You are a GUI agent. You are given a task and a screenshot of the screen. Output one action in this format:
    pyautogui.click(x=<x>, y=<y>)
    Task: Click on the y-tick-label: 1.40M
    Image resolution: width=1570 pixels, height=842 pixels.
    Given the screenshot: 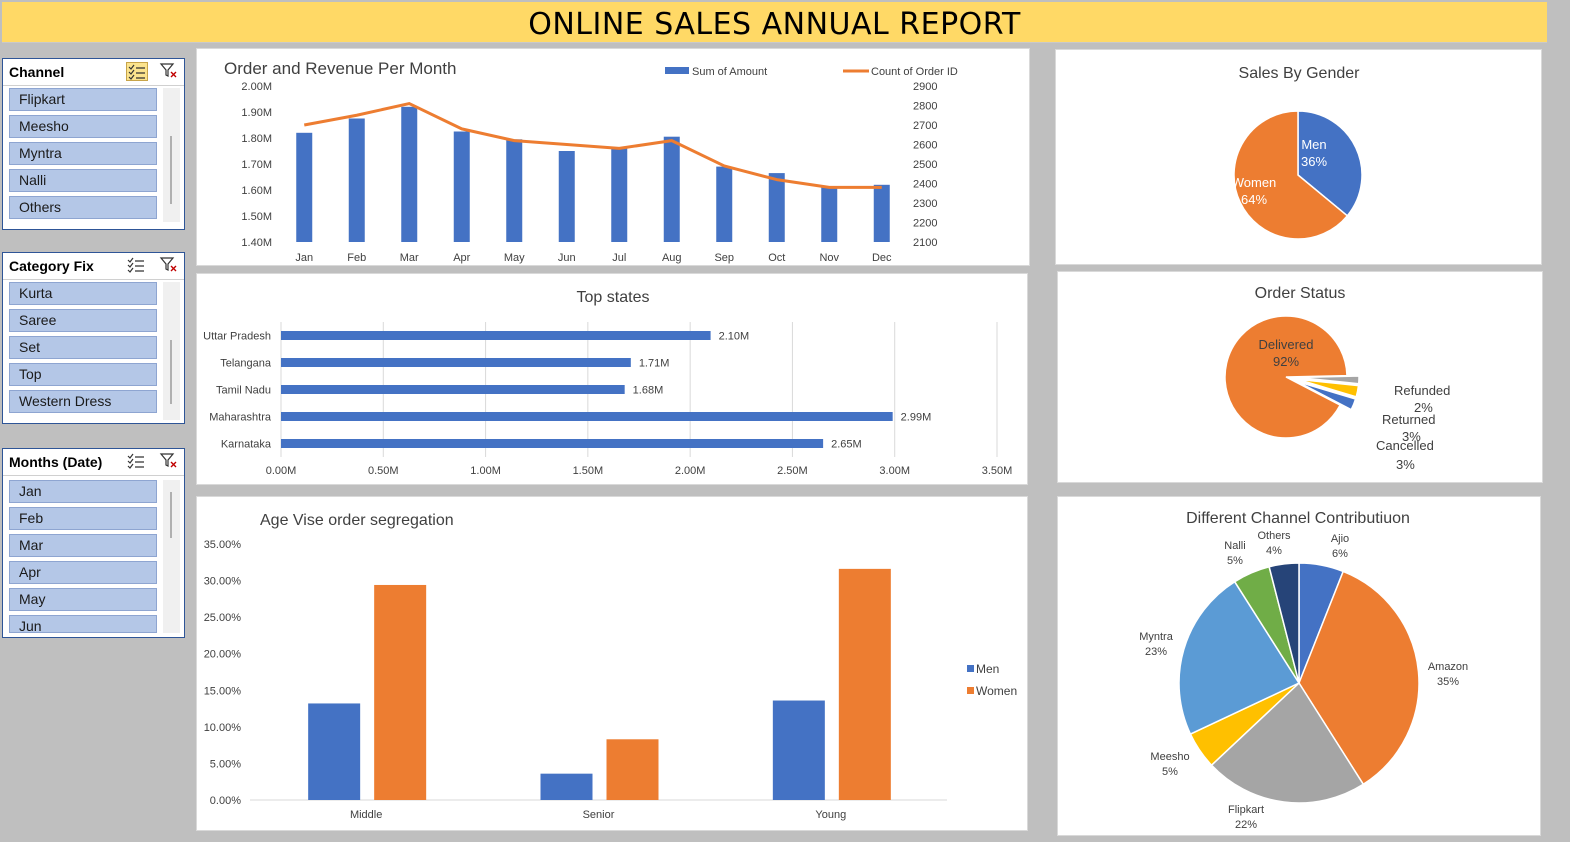 What is the action you would take?
    pyautogui.click(x=256, y=243)
    